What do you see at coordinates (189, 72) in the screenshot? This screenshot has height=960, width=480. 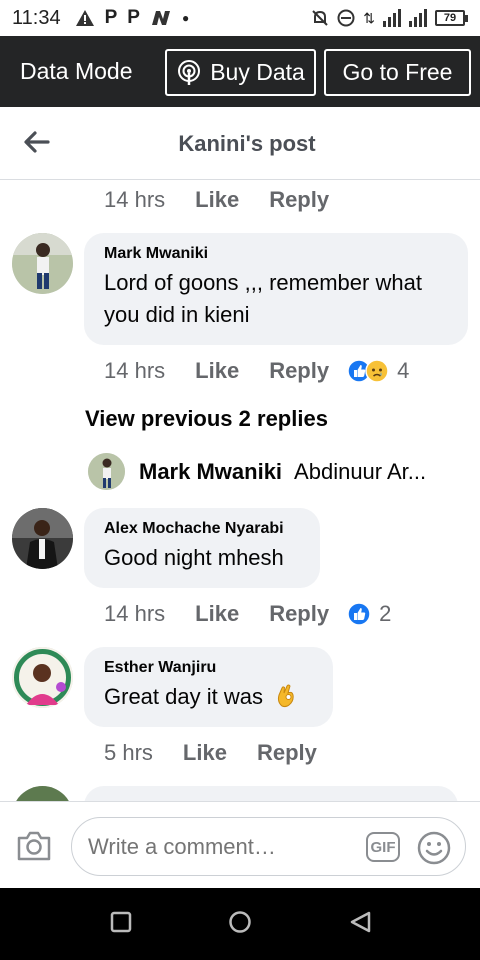 I see `broadcast-icon` at bounding box center [189, 72].